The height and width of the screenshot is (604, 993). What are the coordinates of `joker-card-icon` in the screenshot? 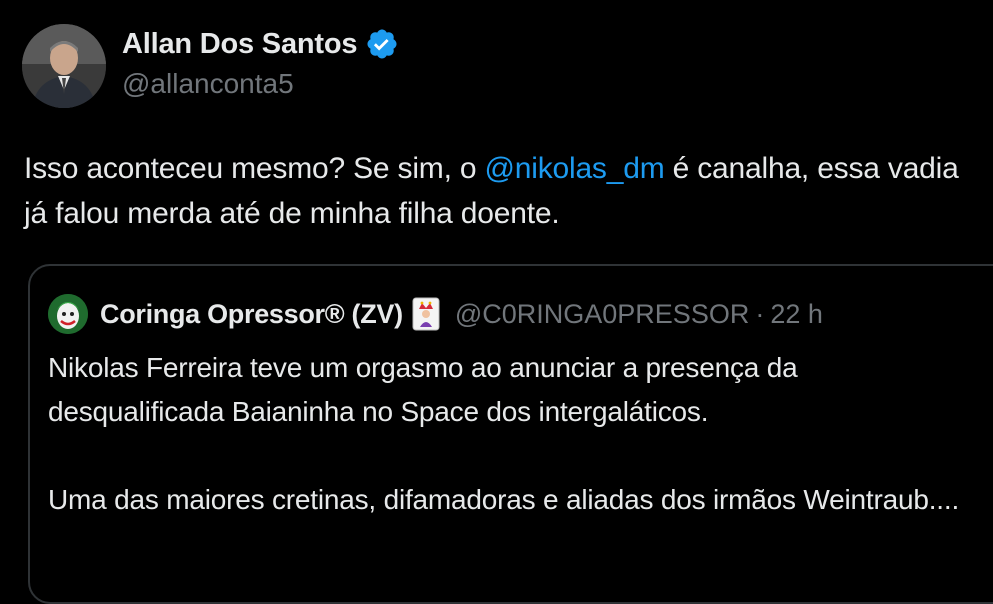 It's located at (426, 314).